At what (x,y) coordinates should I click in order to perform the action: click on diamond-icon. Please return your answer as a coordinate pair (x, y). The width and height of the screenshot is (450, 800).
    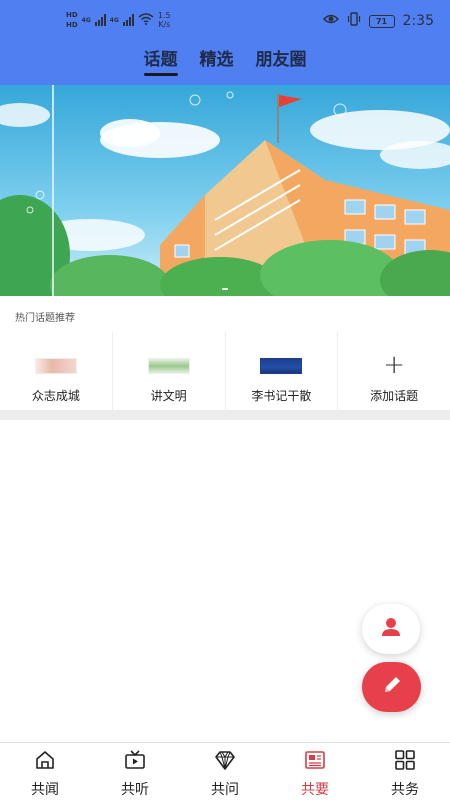
    Looking at the image, I should click on (225, 762).